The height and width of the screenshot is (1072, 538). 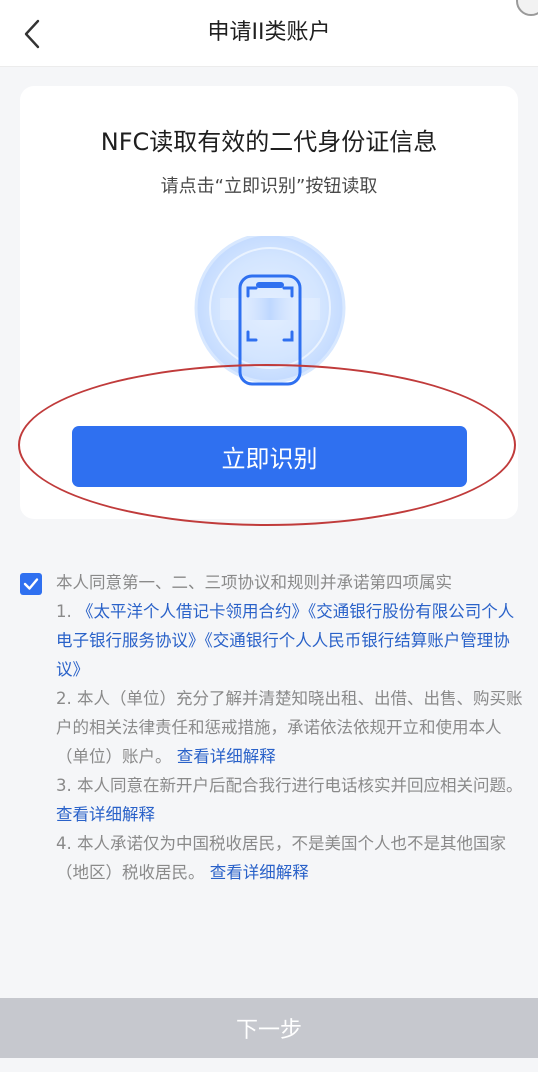 I want to click on item1-prefix: 1., so click(x=66, y=611).